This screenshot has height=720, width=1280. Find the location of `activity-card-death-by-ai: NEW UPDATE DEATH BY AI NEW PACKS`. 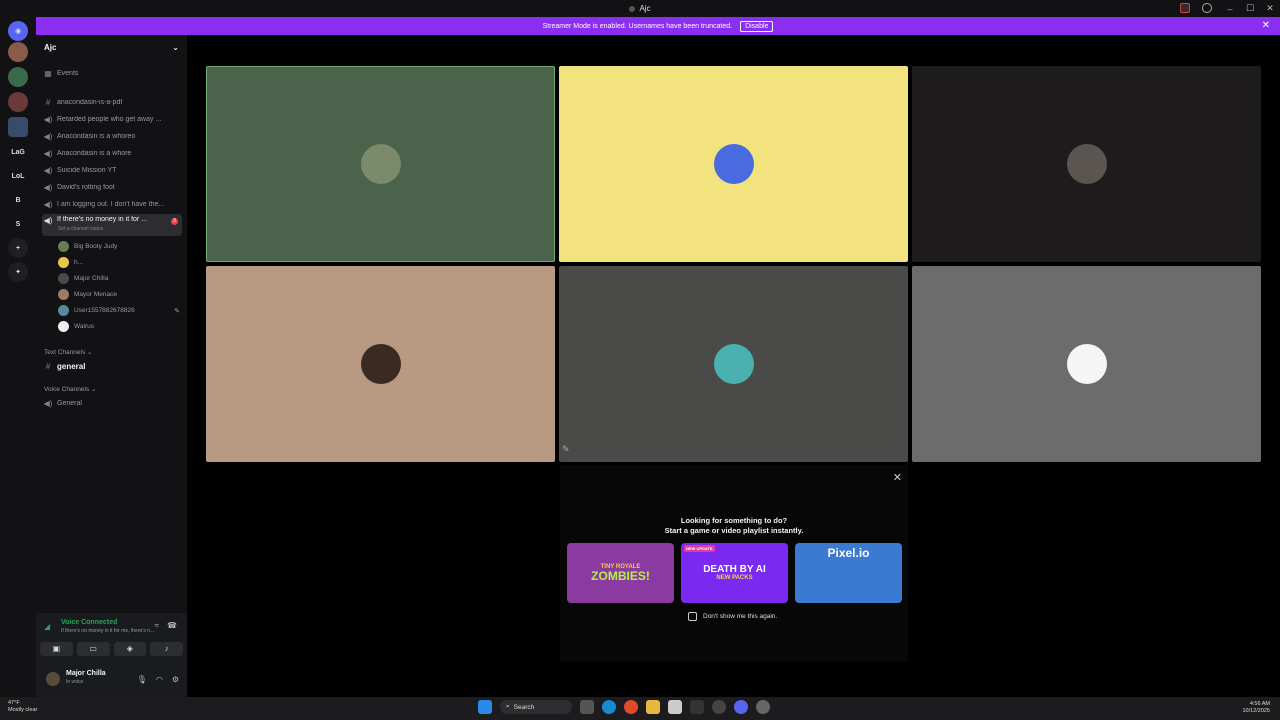

activity-card-death-by-ai: NEW UPDATE DEATH BY AI NEW PACKS is located at coordinates (734, 573).